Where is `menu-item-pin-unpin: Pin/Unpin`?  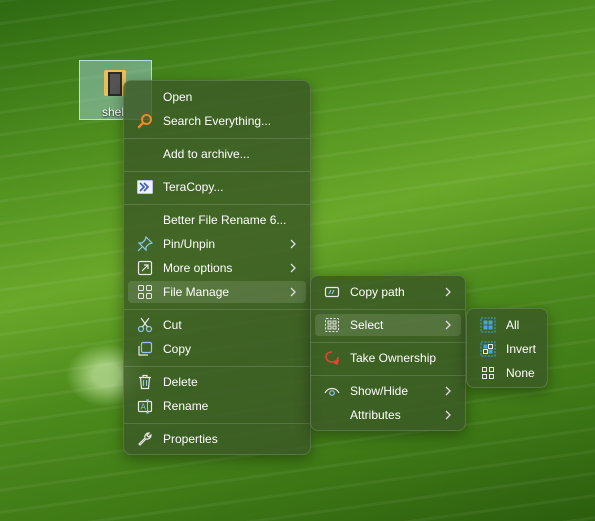 menu-item-pin-unpin: Pin/Unpin is located at coordinates (217, 244).